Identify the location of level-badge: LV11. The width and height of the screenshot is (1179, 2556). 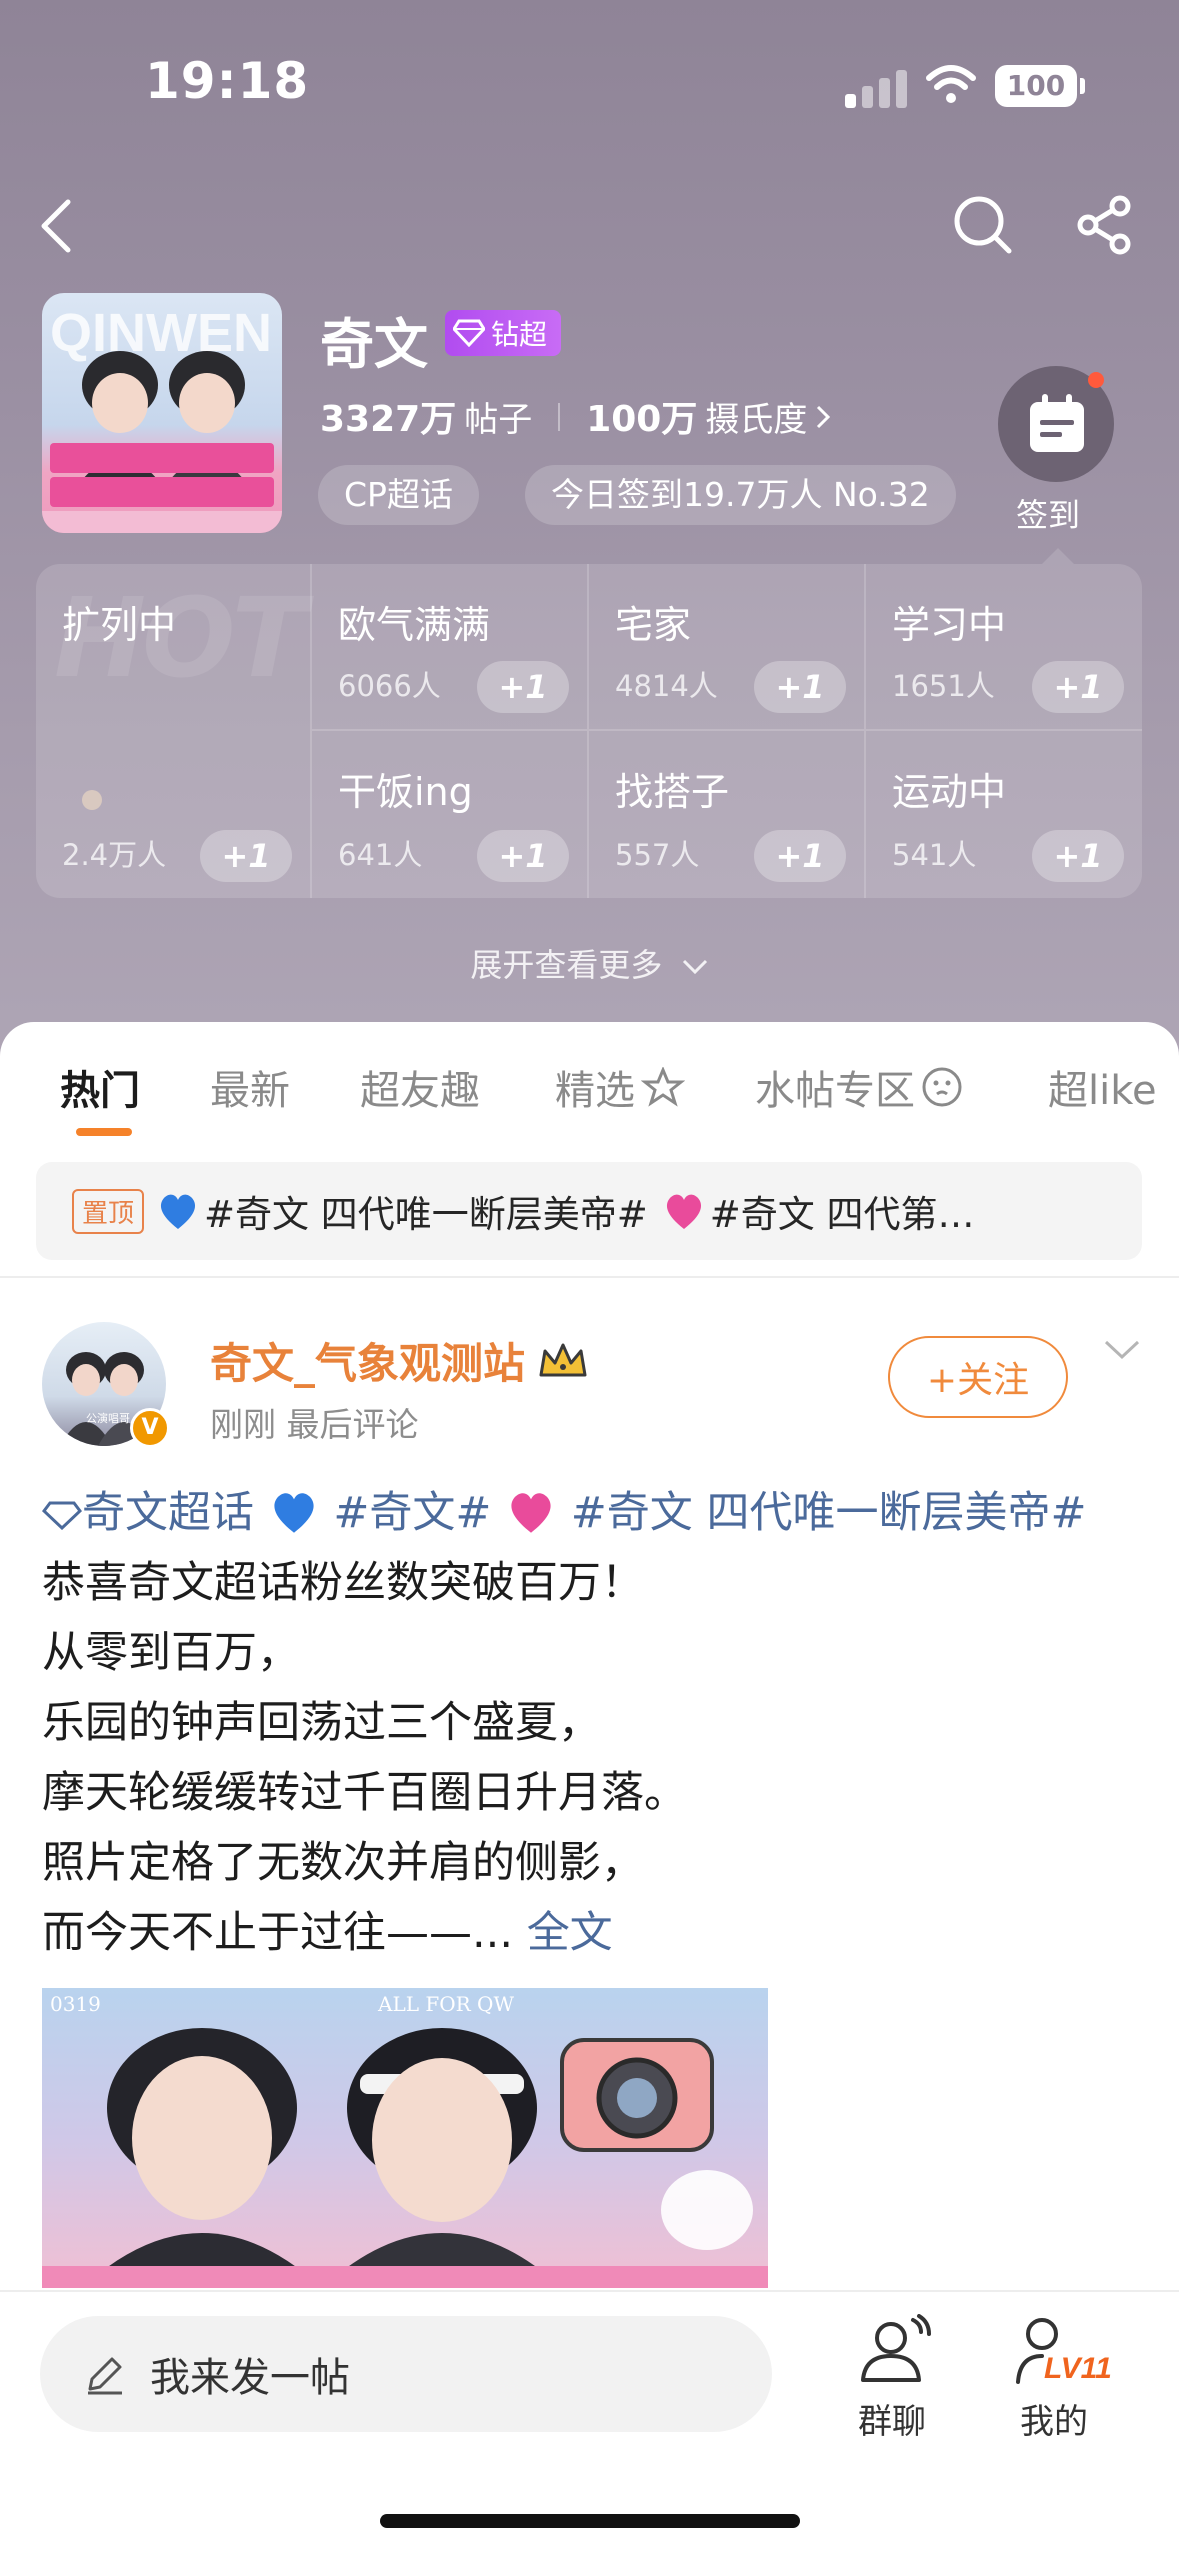
(1078, 2368).